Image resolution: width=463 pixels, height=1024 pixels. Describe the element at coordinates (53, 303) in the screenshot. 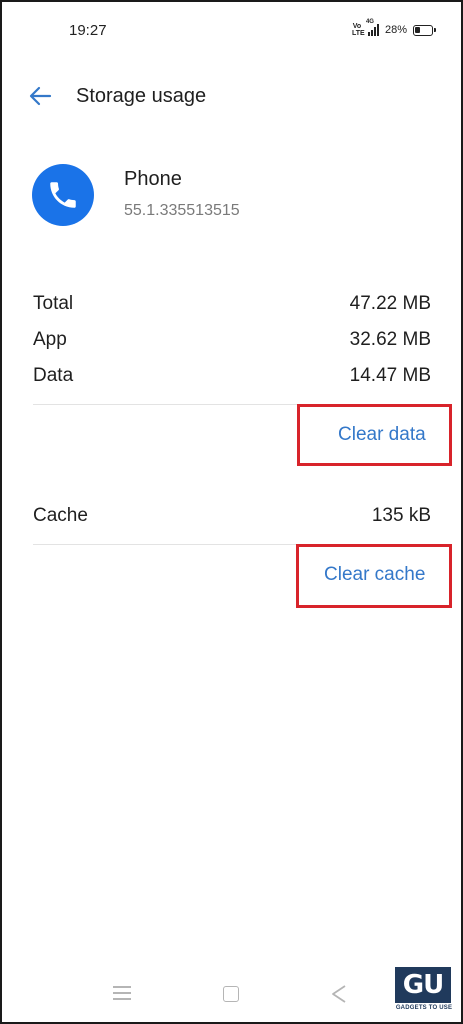

I see `row-label: Total` at that location.